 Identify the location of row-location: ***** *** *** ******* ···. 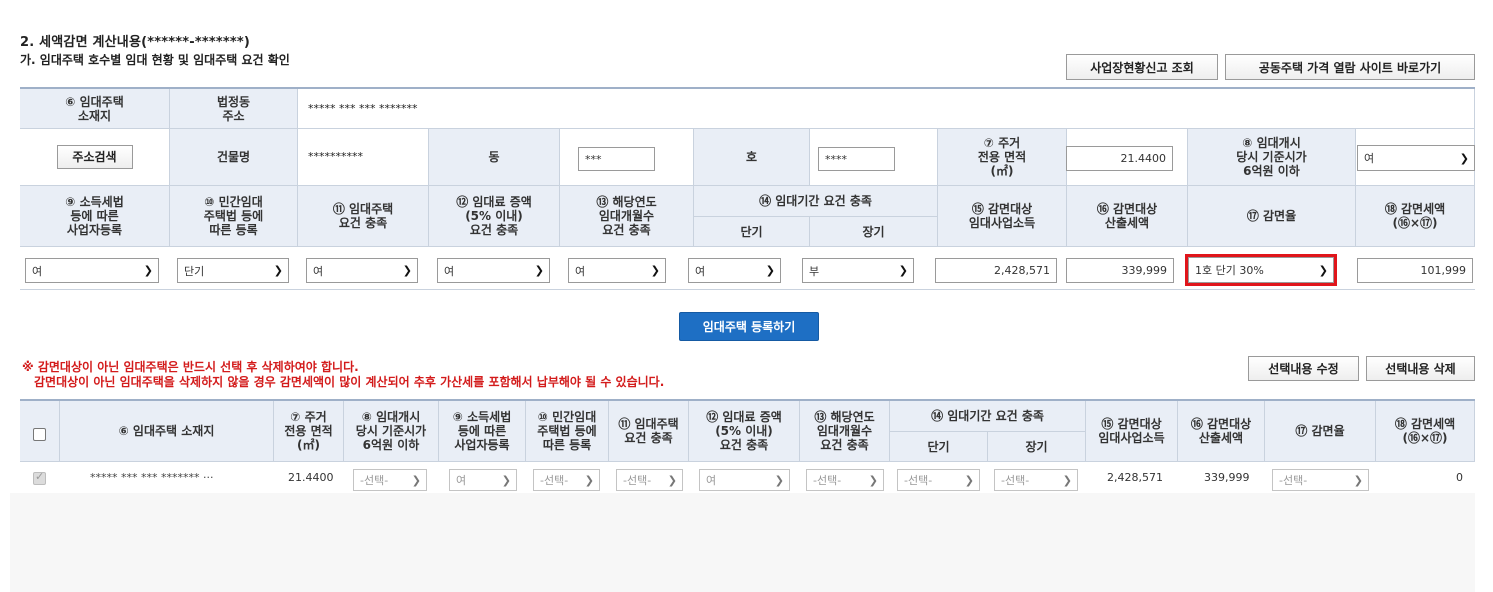
(152, 477).